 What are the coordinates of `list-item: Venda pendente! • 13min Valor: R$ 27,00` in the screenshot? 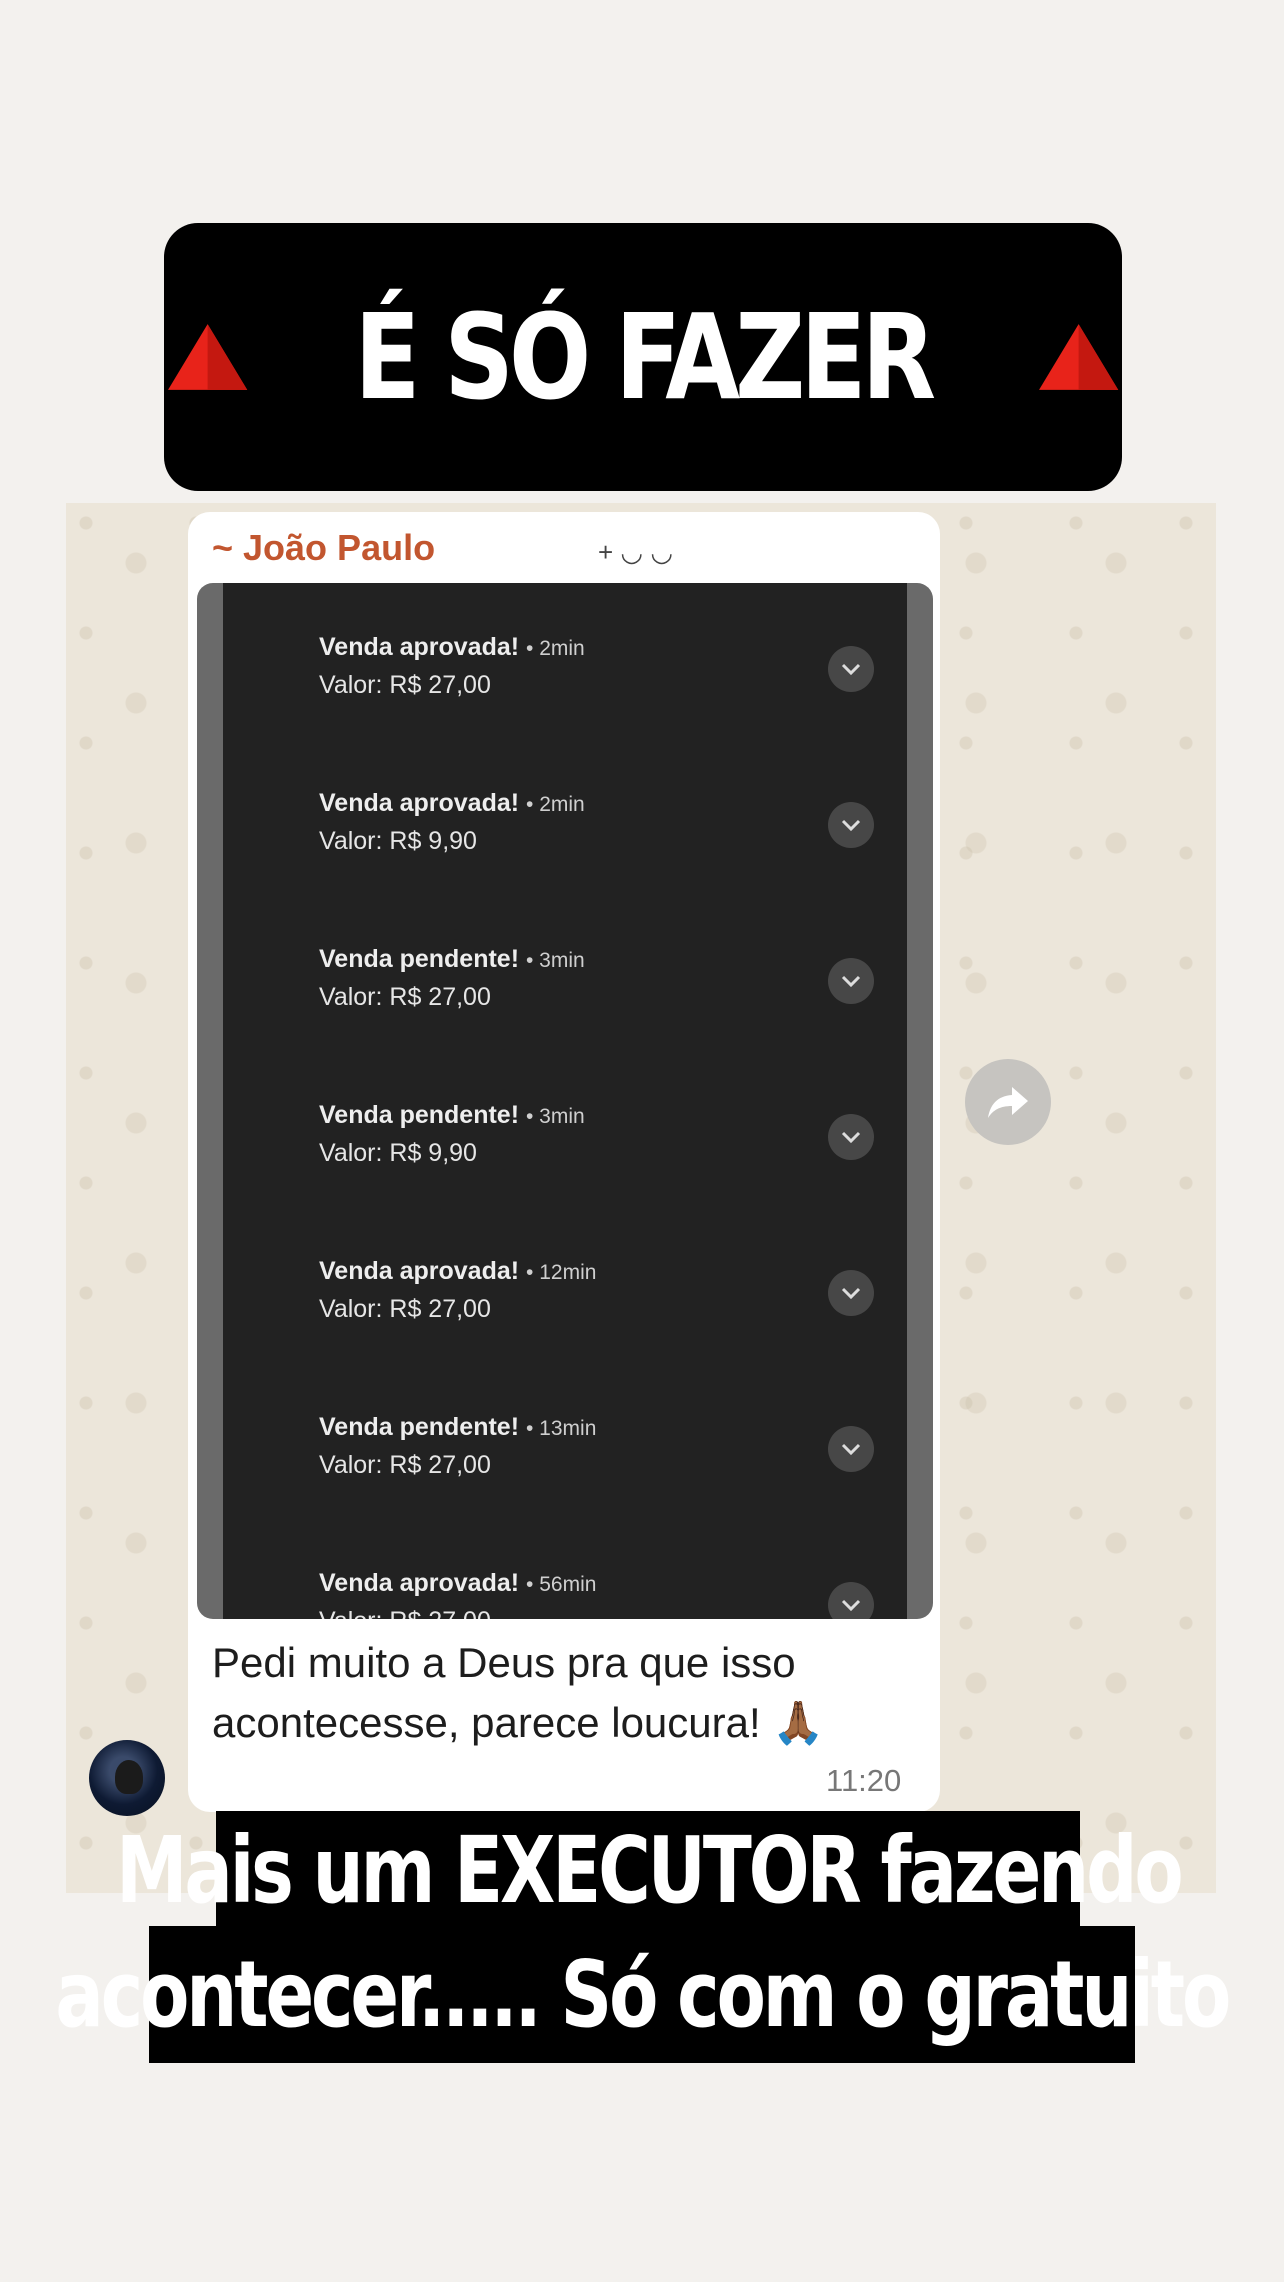 It's located at (565, 1445).